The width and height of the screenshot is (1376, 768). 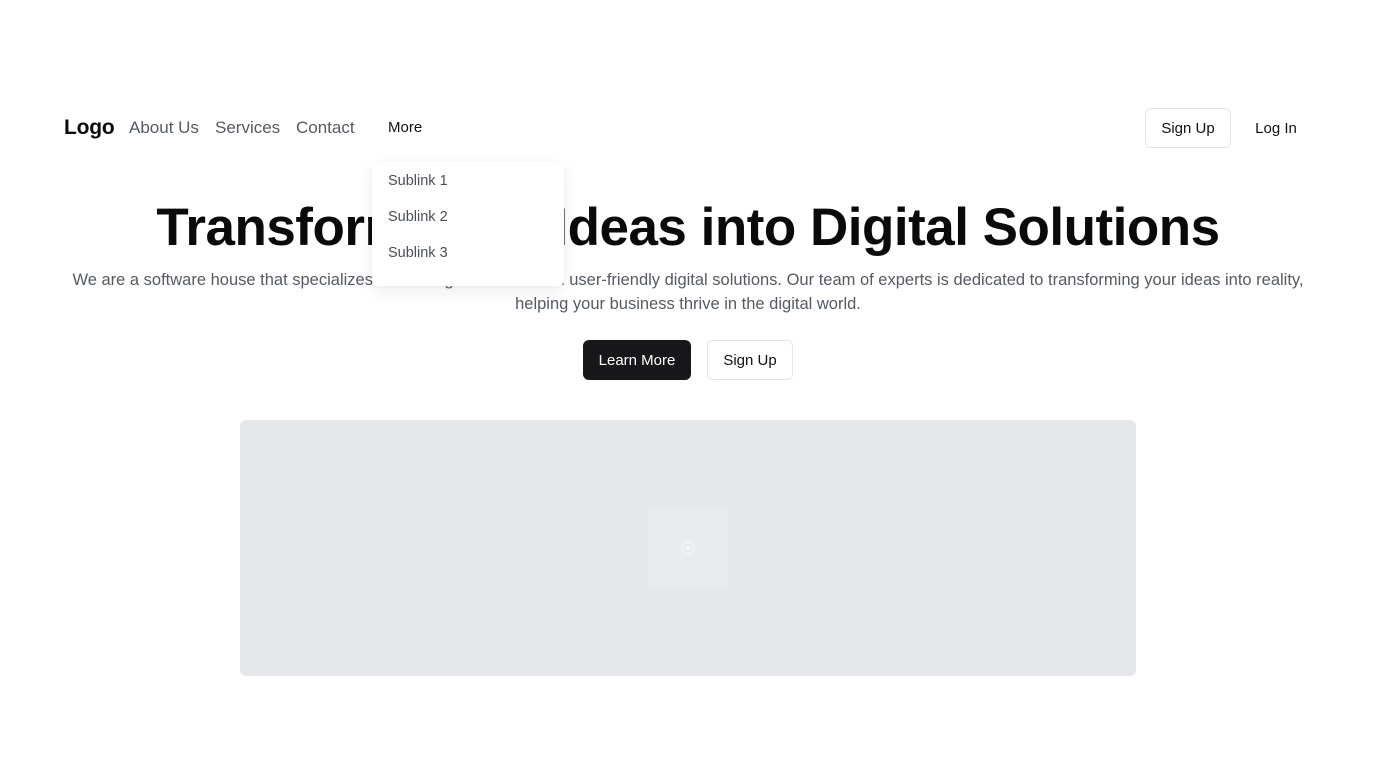 What do you see at coordinates (750, 360) in the screenshot?
I see `hero-signup-button: Sign Up` at bounding box center [750, 360].